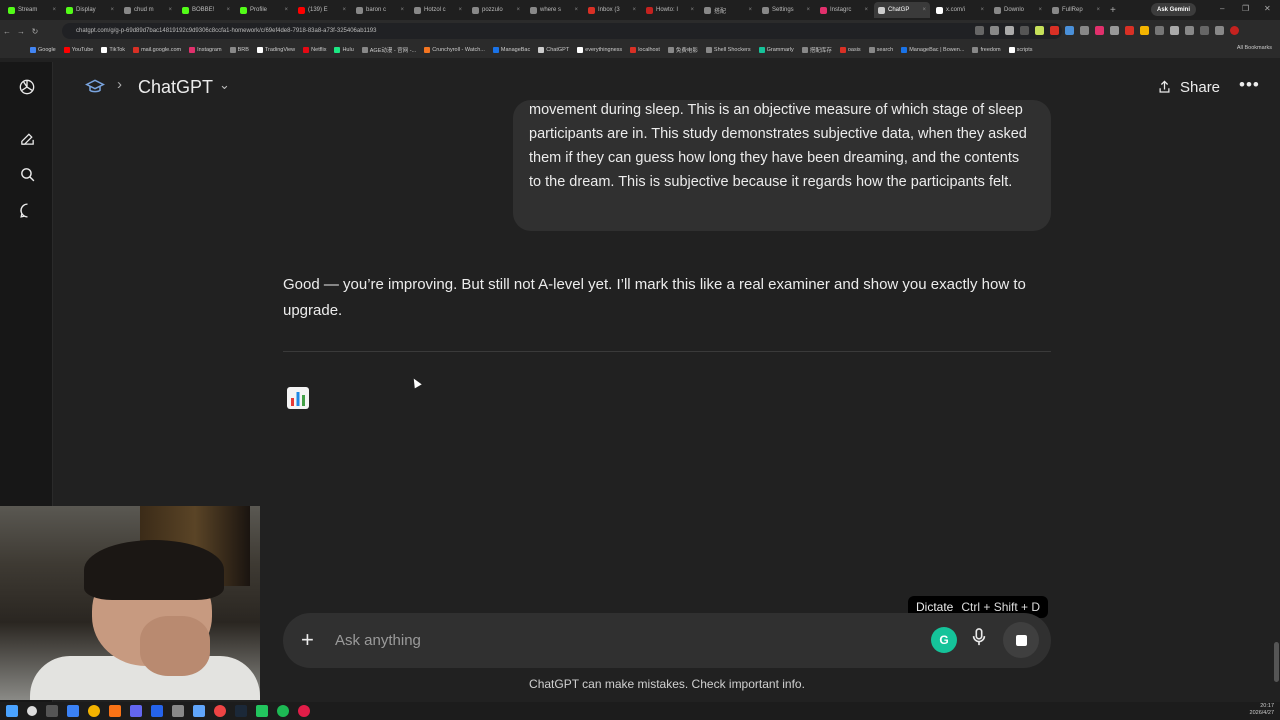  I want to click on page-icon, so click(979, 30).